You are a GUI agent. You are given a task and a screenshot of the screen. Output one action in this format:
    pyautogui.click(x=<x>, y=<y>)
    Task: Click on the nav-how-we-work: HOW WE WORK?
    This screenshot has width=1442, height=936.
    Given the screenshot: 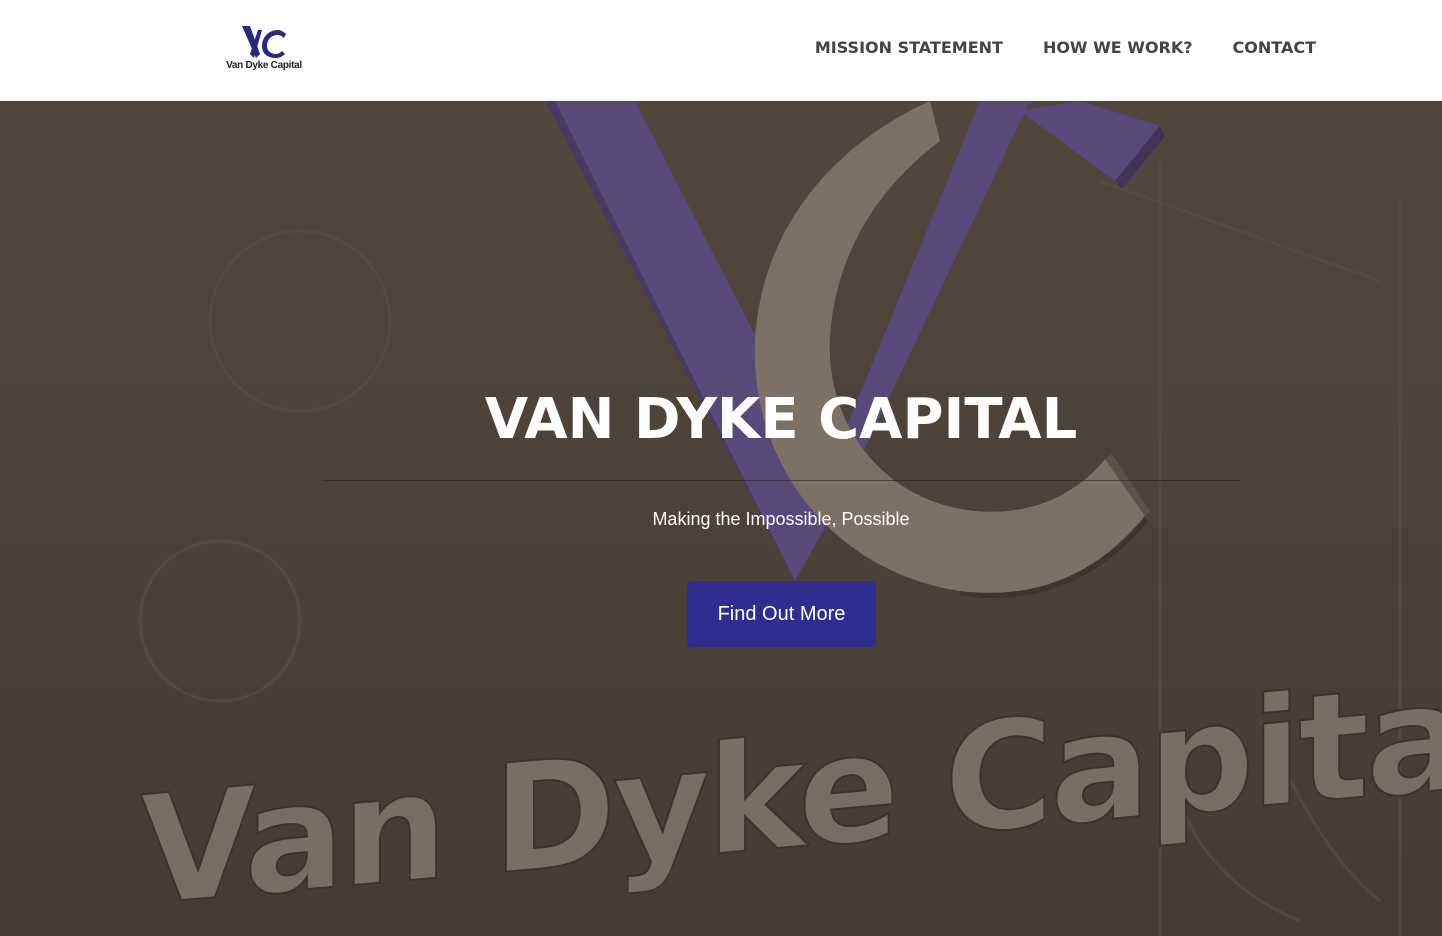 What is the action you would take?
    pyautogui.click(x=1118, y=47)
    